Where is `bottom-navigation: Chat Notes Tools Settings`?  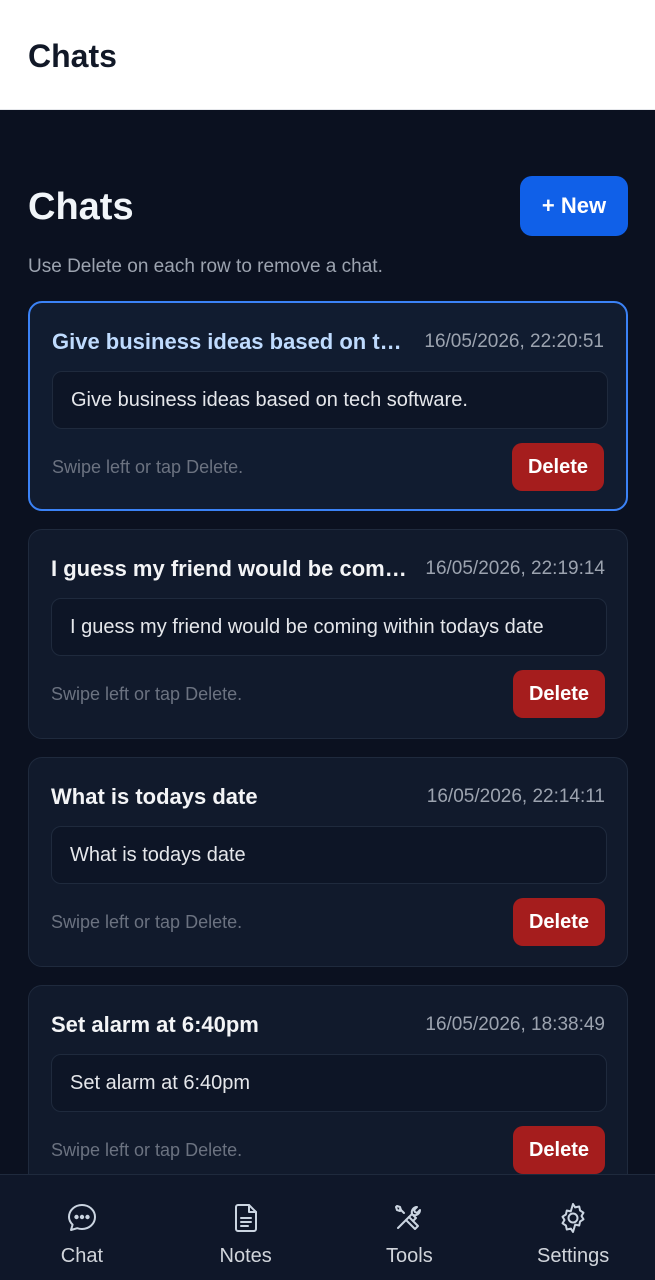 bottom-navigation: Chat Notes Tools Settings is located at coordinates (327, 1227).